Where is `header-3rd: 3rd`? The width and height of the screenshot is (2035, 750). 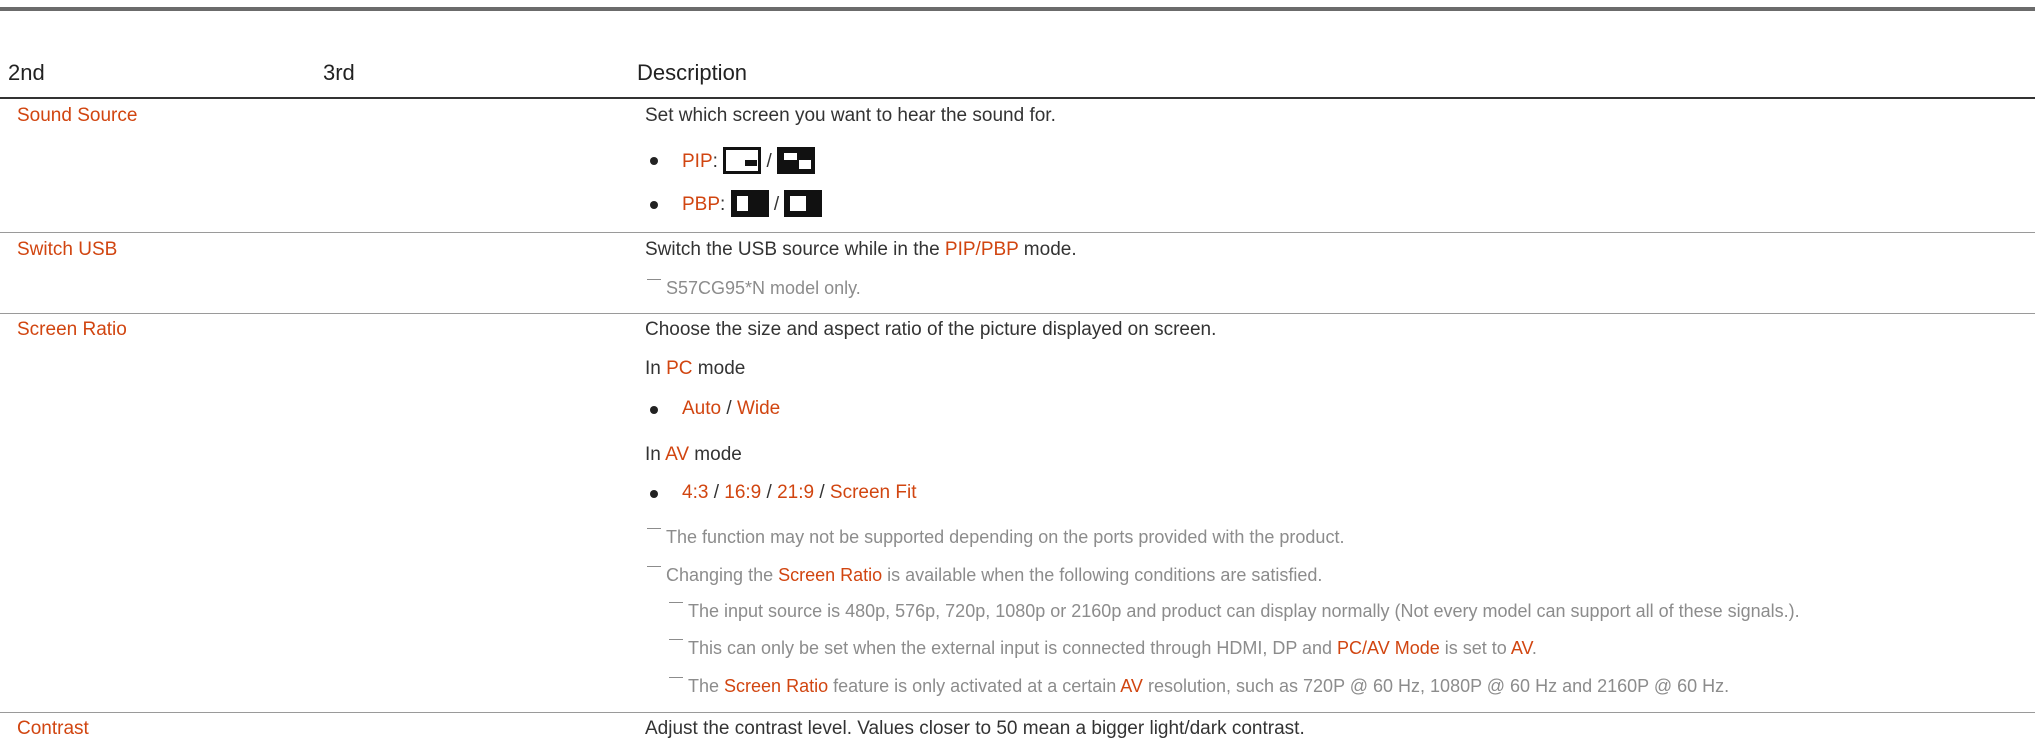
header-3rd: 3rd is located at coordinates (339, 72).